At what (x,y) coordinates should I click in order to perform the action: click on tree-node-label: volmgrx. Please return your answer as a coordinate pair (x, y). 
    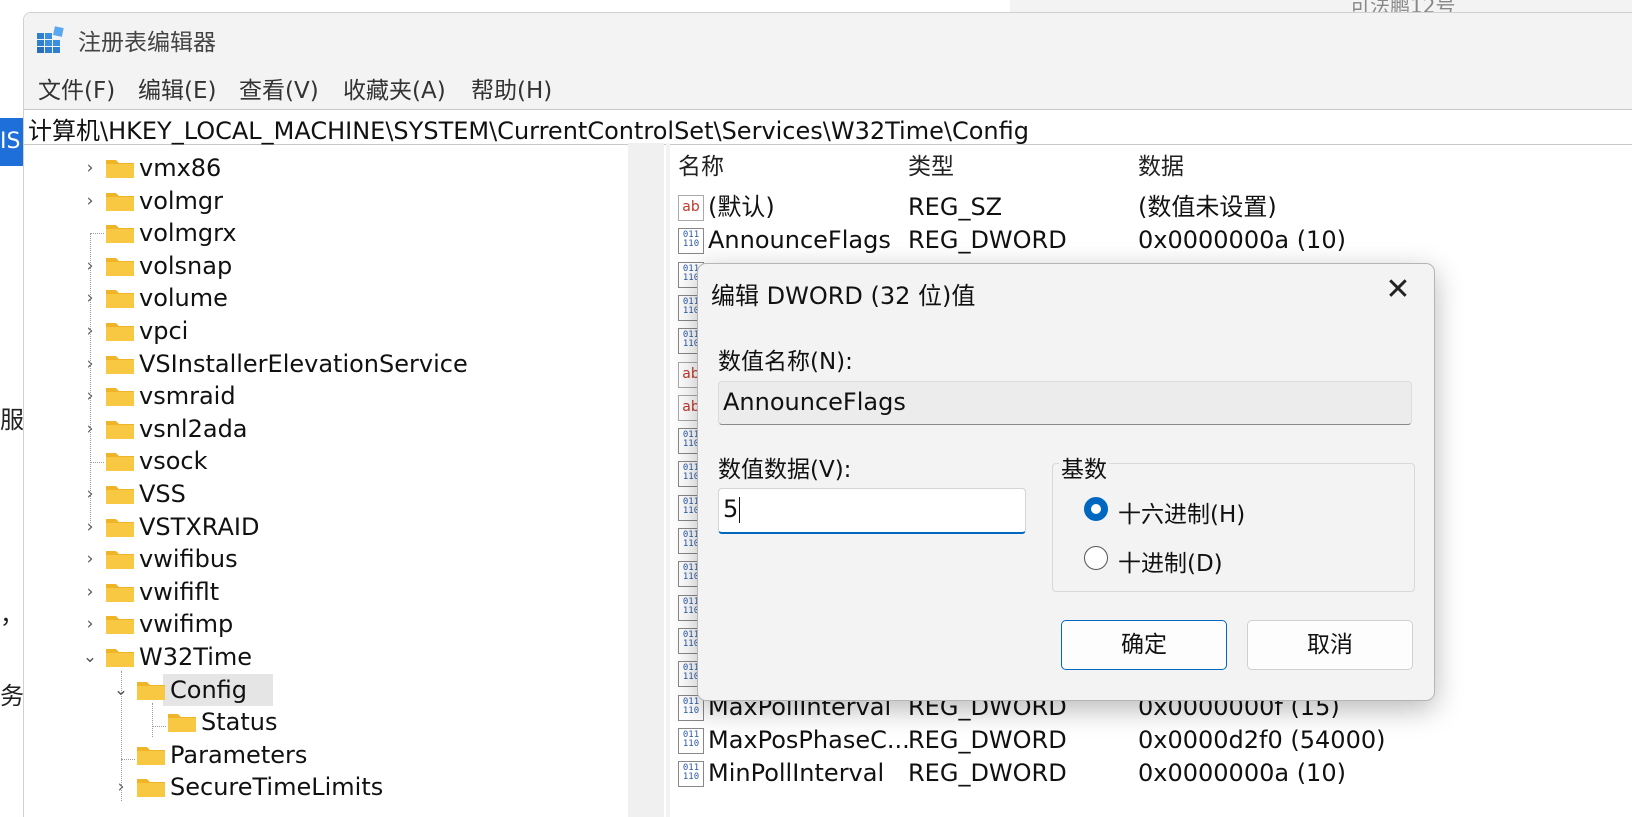
    Looking at the image, I should click on (188, 233).